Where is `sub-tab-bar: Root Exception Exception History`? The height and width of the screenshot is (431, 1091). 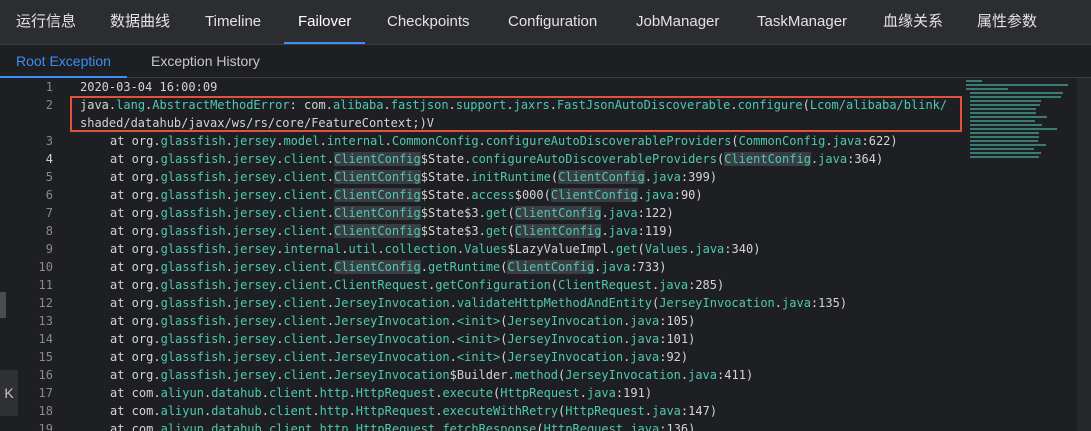 sub-tab-bar: Root Exception Exception History is located at coordinates (545, 61).